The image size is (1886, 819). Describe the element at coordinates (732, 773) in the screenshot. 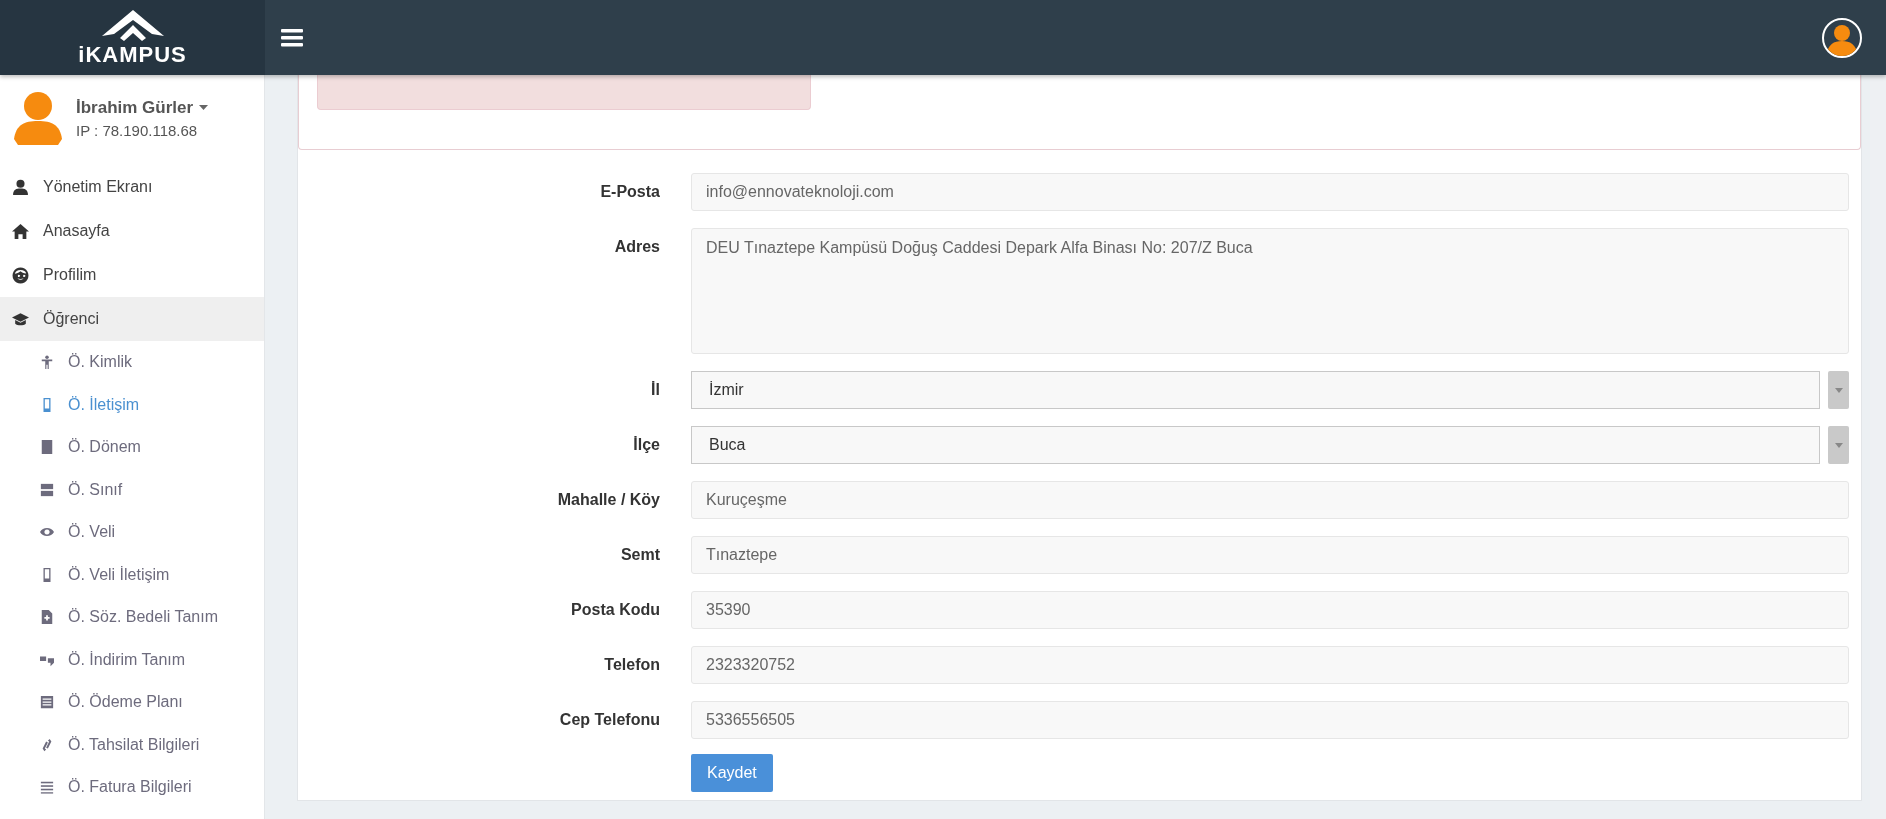

I see `save-button: Kaydet` at that location.